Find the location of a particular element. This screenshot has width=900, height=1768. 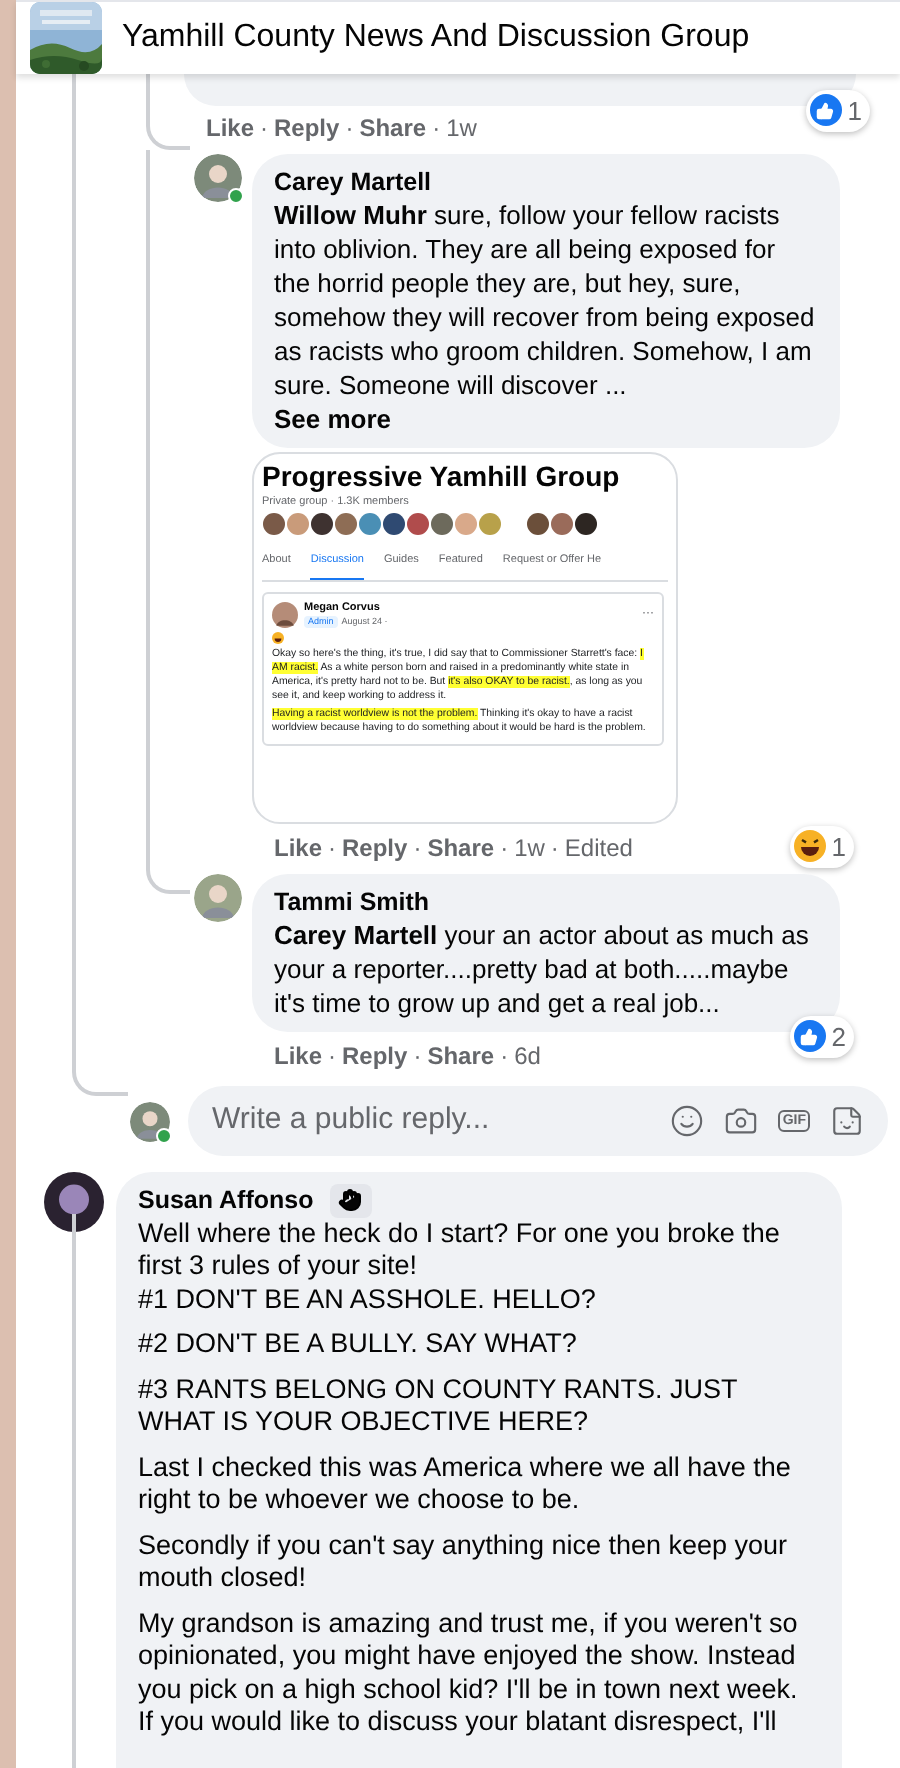

comment-paragraph: #3 RANTS BELONG ON COUNTY RANTS. JUST WHAT IS YOUR OBJECTIVE HERE? is located at coordinates (439, 1406).